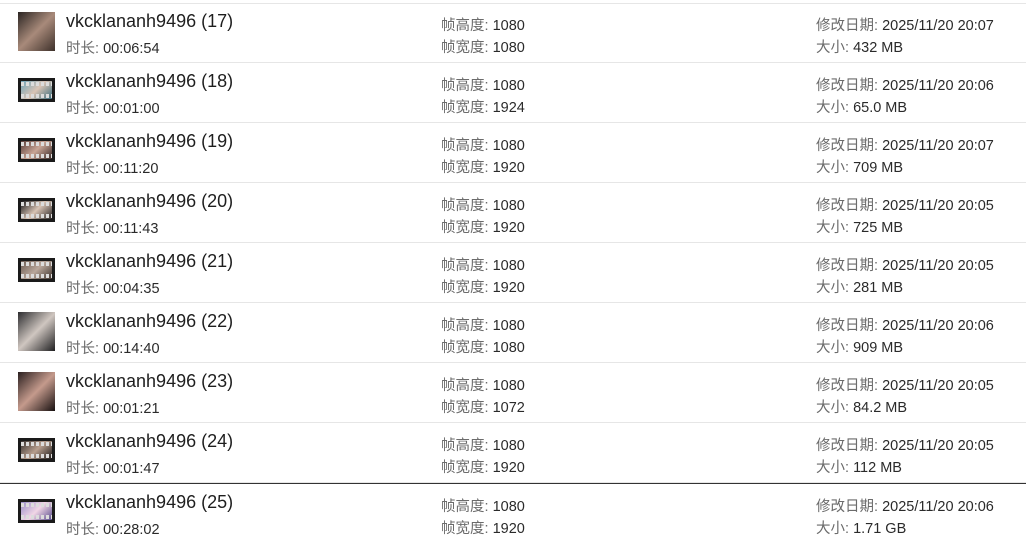 Image resolution: width=1026 pixels, height=543 pixels. What do you see at coordinates (131, 109) in the screenshot?
I see `duration-value: 00:01:00` at bounding box center [131, 109].